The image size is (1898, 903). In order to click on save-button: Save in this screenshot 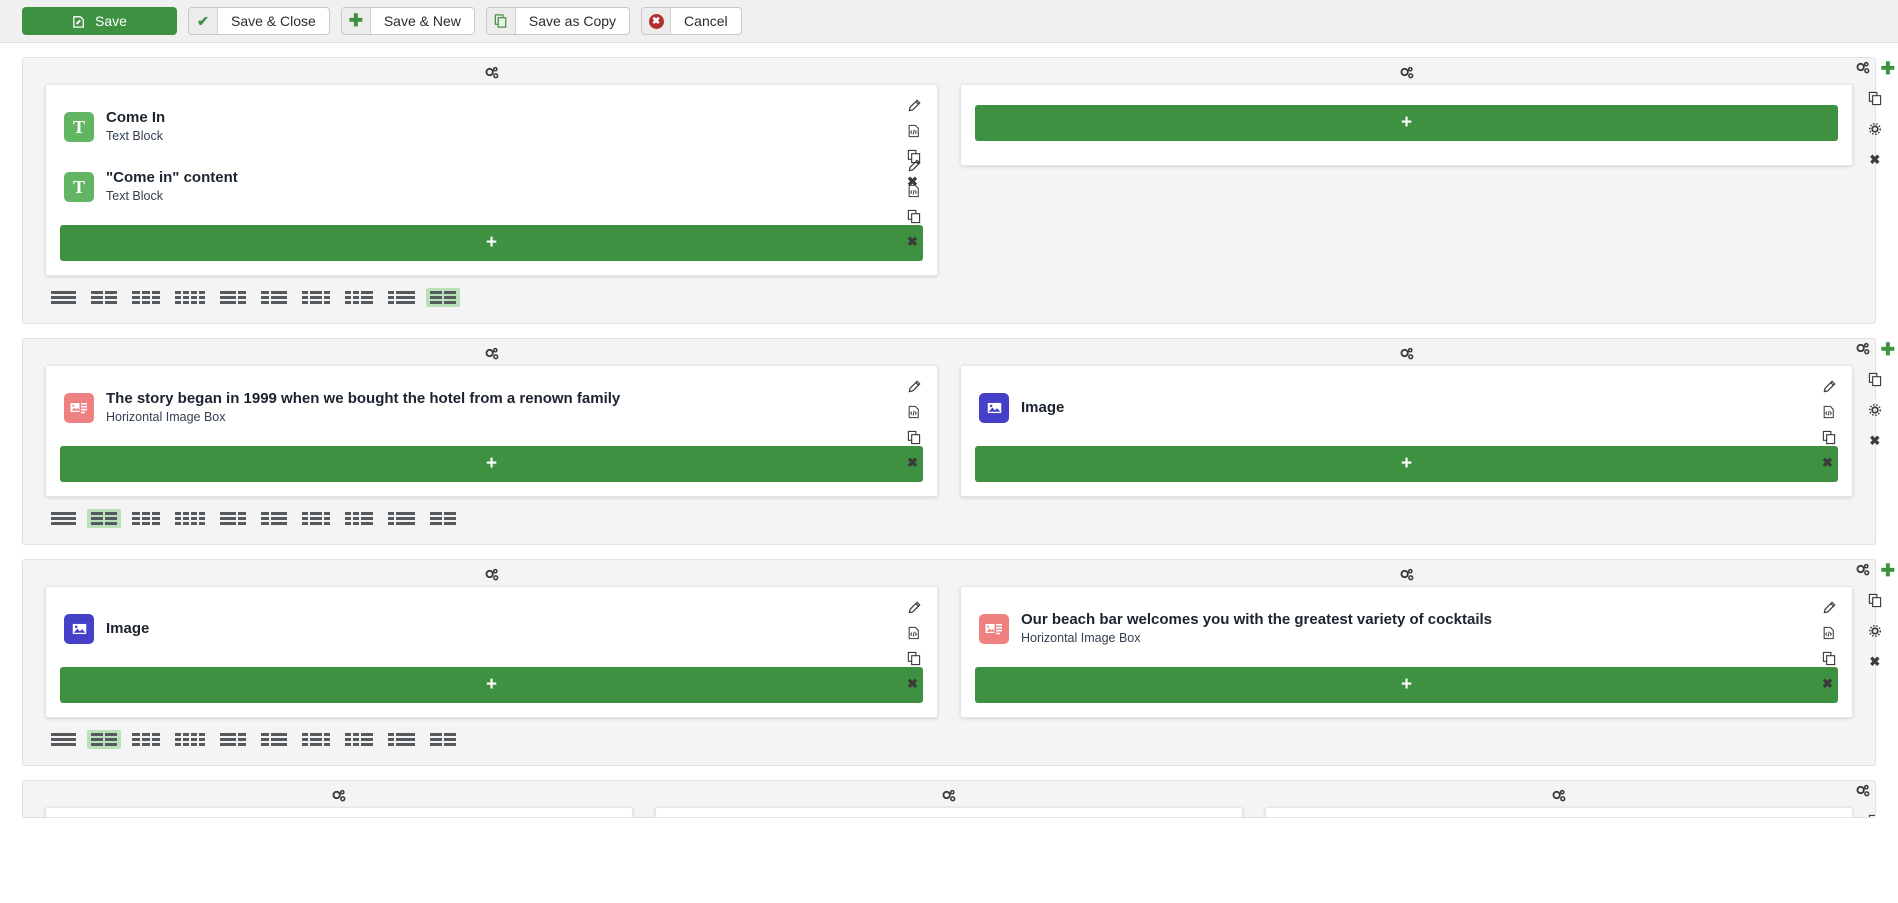, I will do `click(99, 21)`.